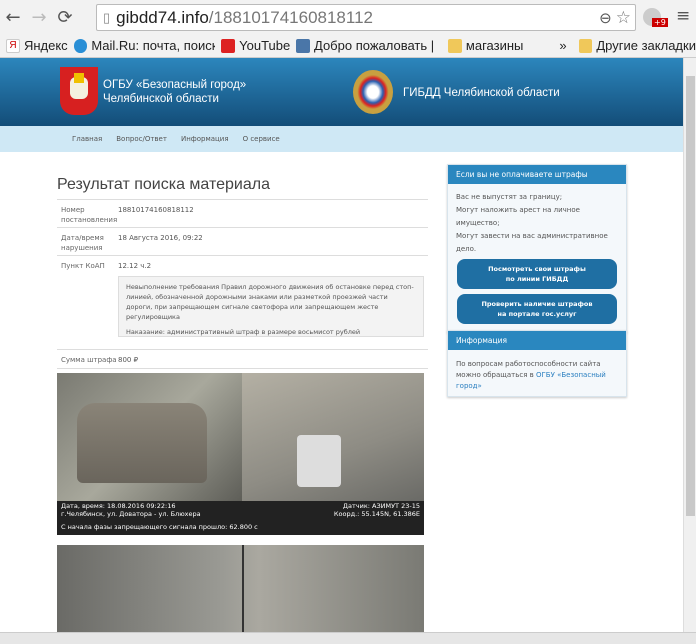 This screenshot has height=644, width=696. I want to click on field-value: 18 Августа 2016, 09:22, so click(160, 238).